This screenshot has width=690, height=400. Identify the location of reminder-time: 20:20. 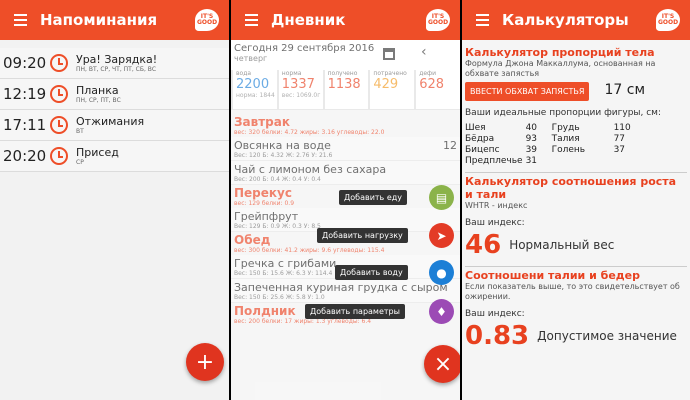
(25, 156).